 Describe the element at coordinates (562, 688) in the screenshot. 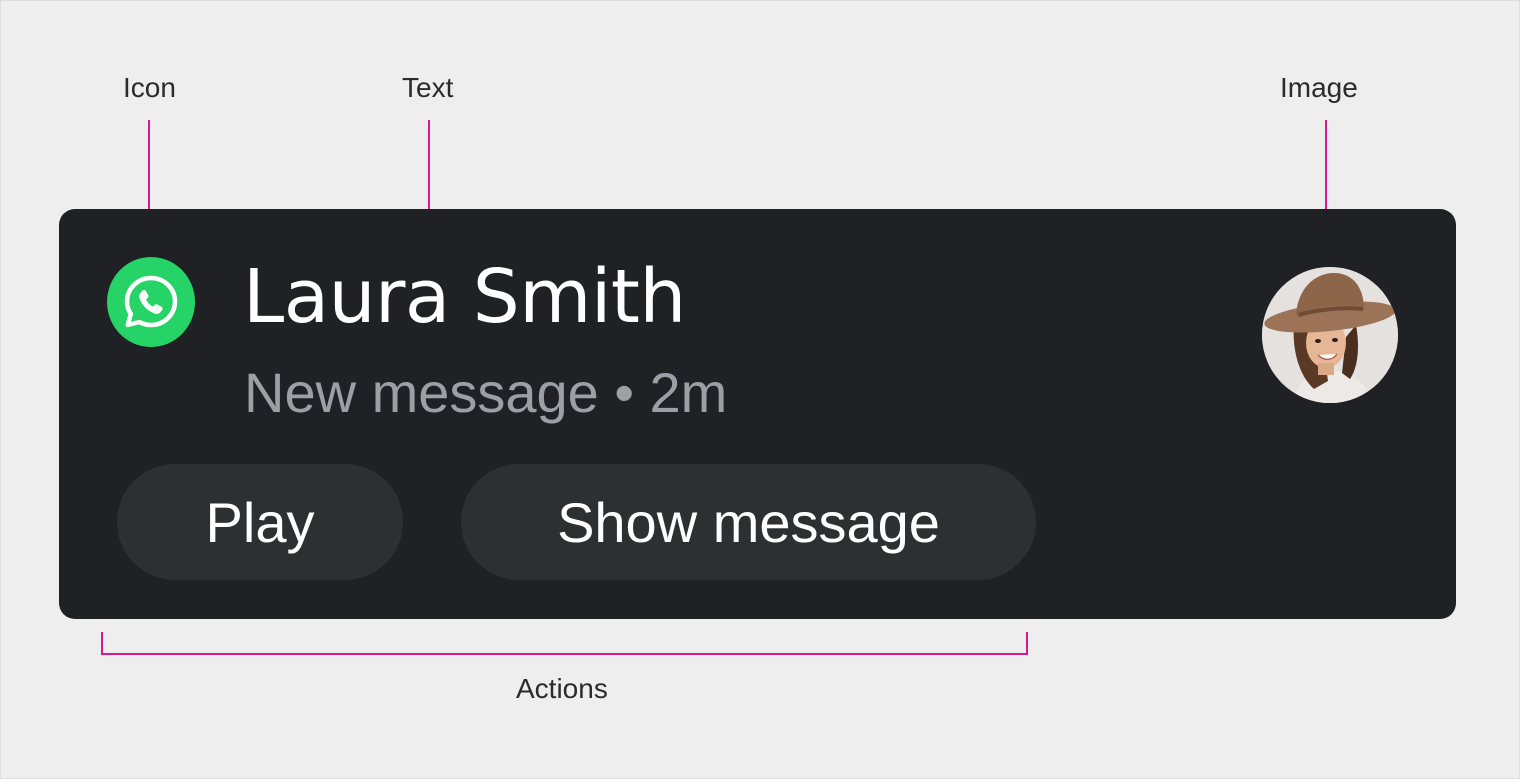

I see `callout-label-actions: Actions` at that location.